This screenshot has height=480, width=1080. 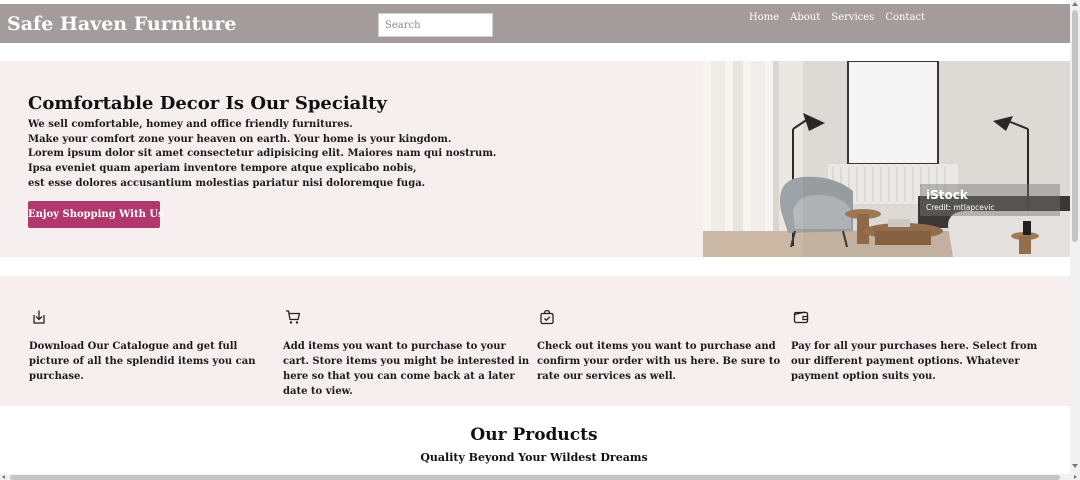 I want to click on living-room-photo, so click(x=886, y=159).